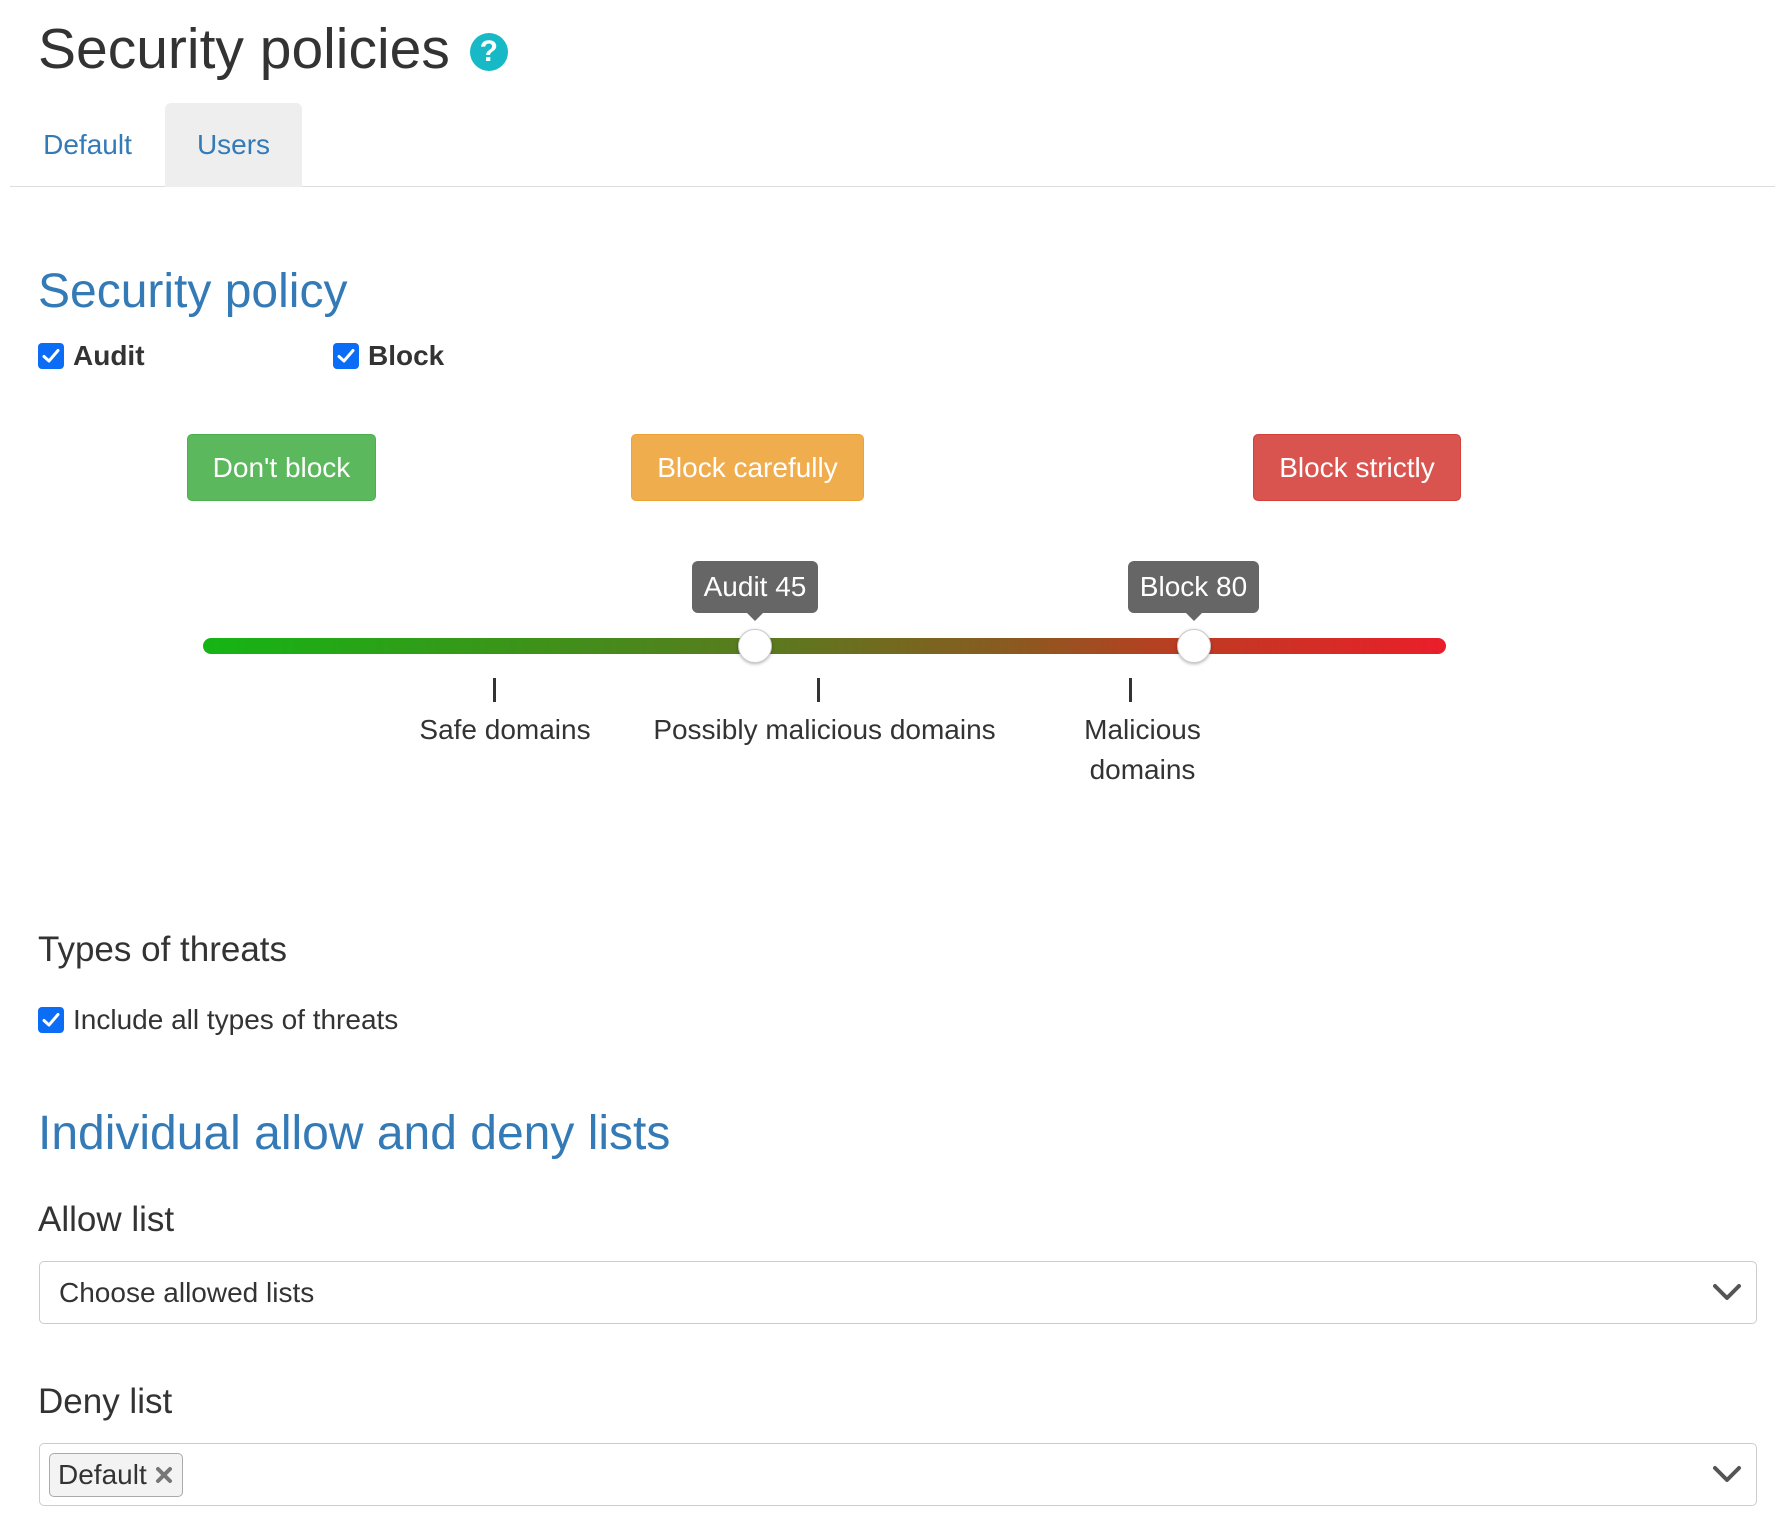  I want to click on tab-users: Users, so click(233, 145).